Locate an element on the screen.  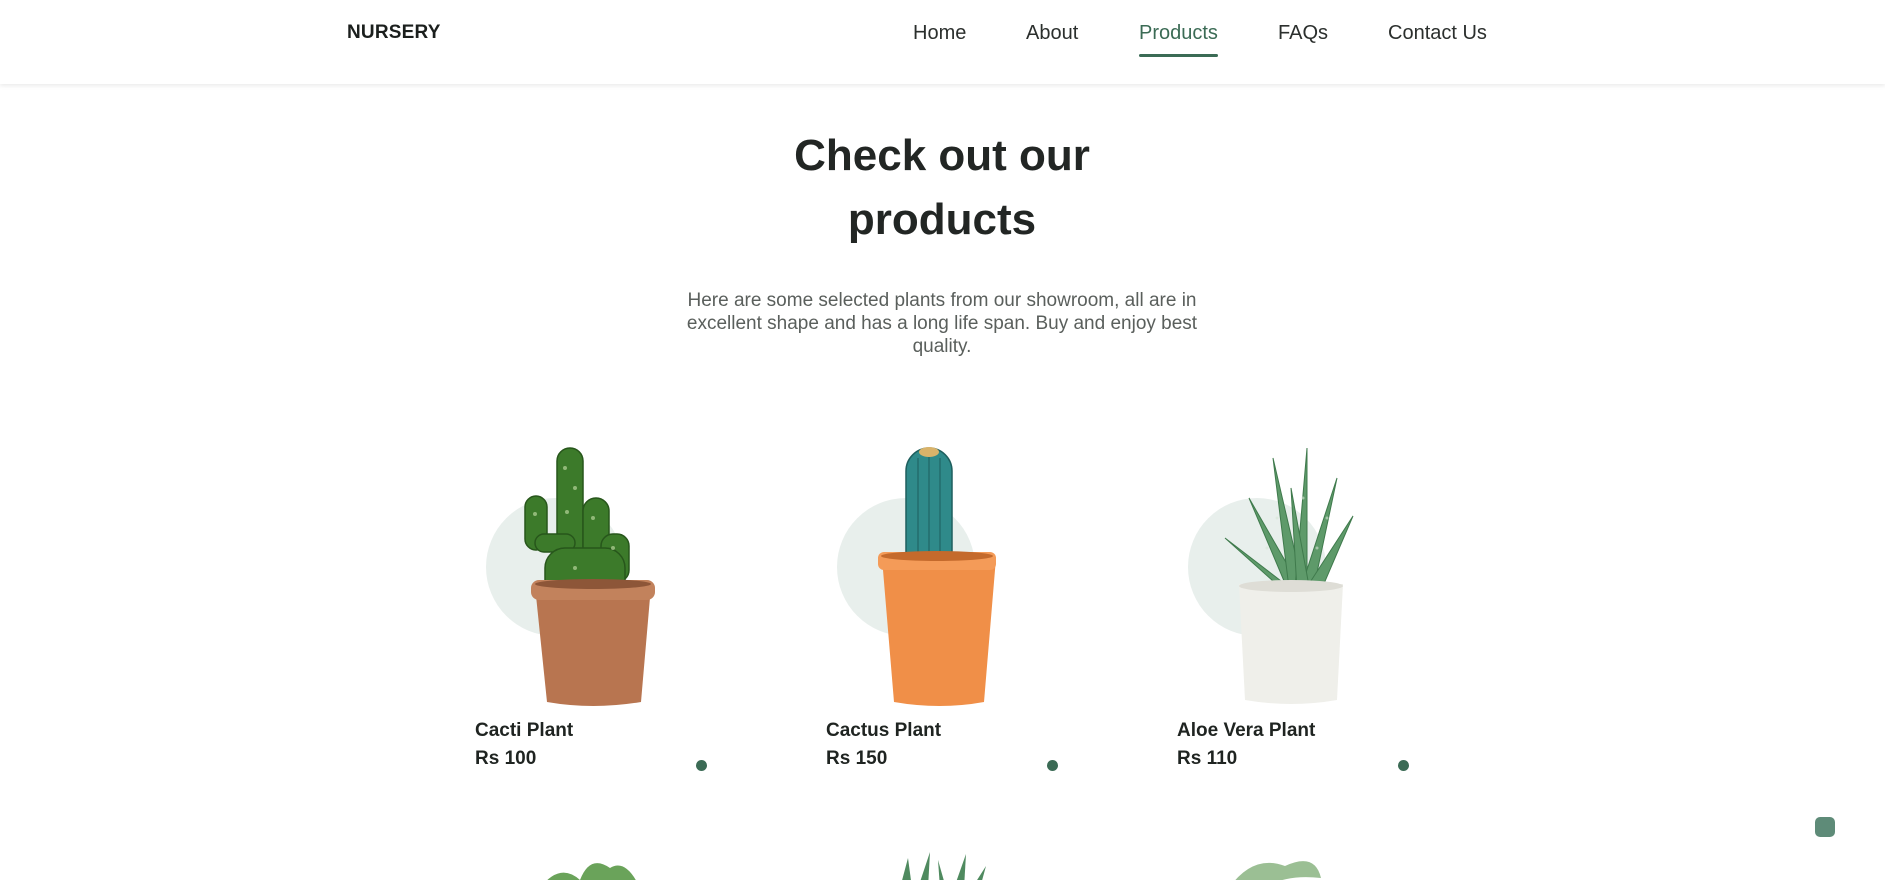
floating-action-button is located at coordinates (1825, 827).